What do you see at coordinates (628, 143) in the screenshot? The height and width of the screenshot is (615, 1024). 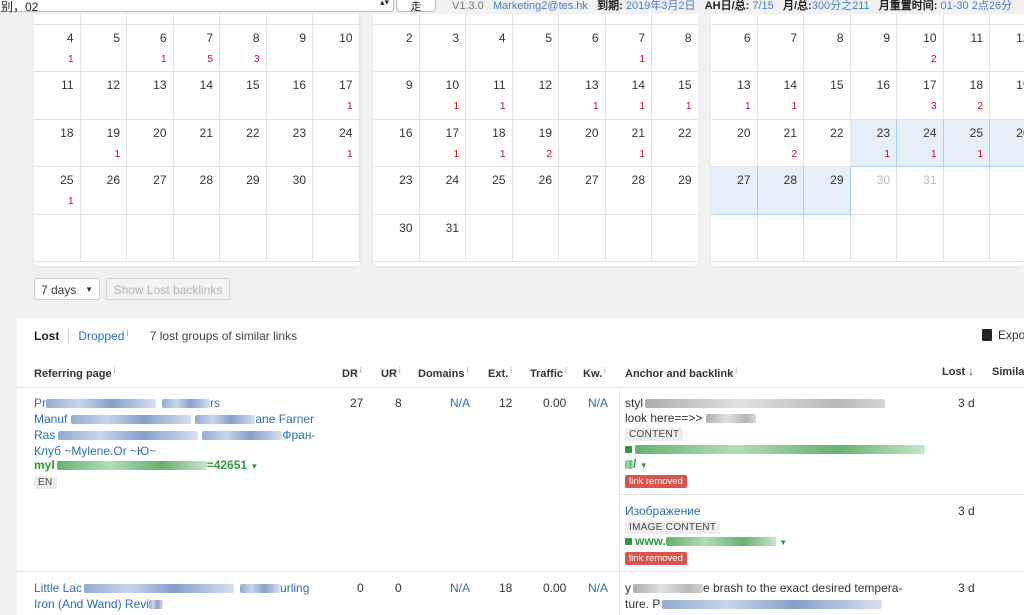 I see `calendar-day-cell: 21 1` at bounding box center [628, 143].